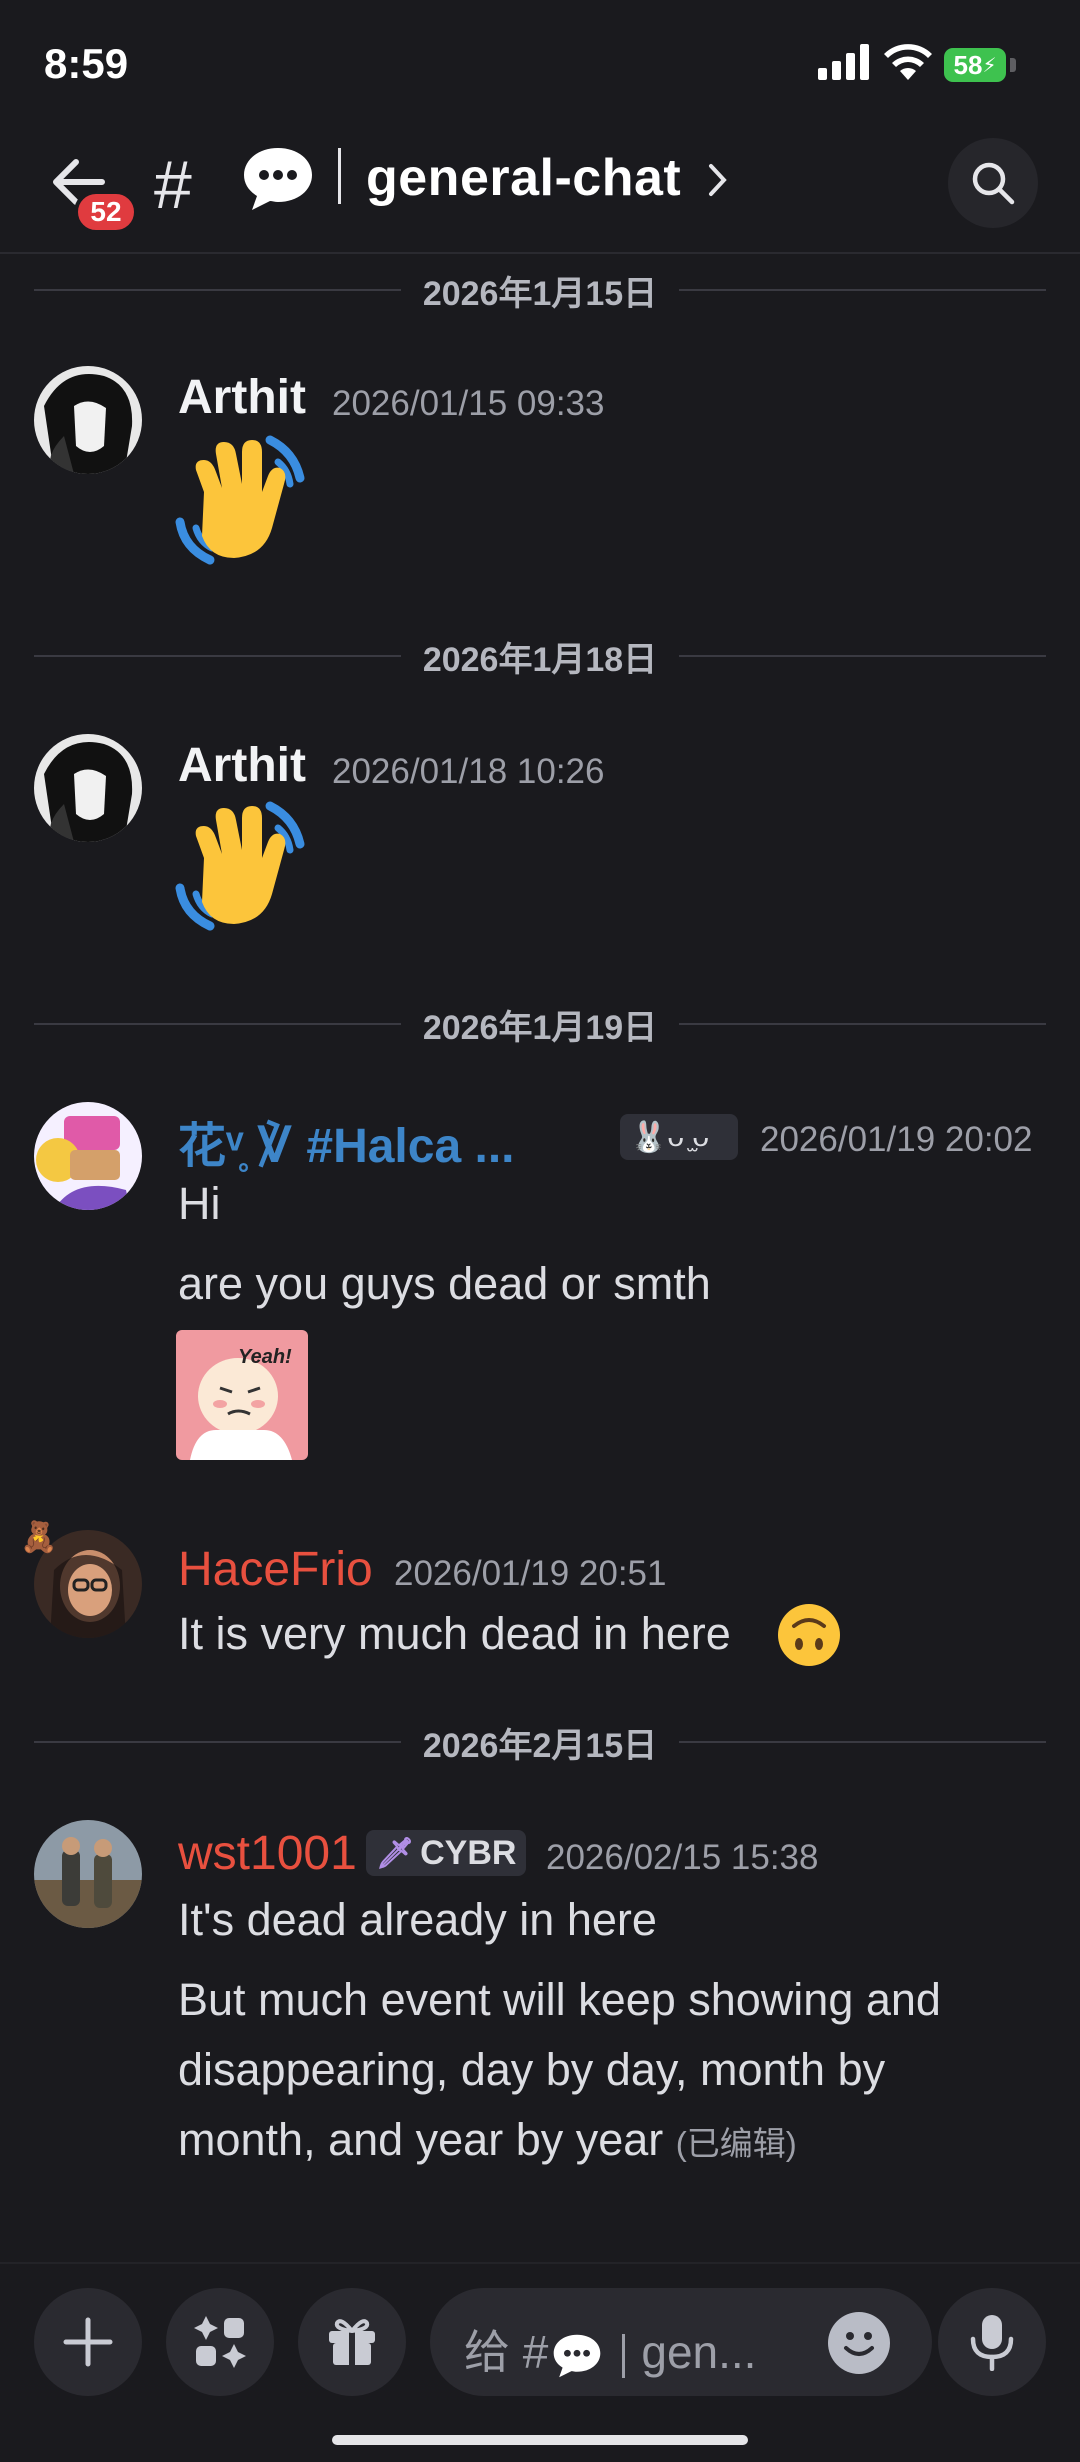  I want to click on apps-icon, so click(220, 2342).